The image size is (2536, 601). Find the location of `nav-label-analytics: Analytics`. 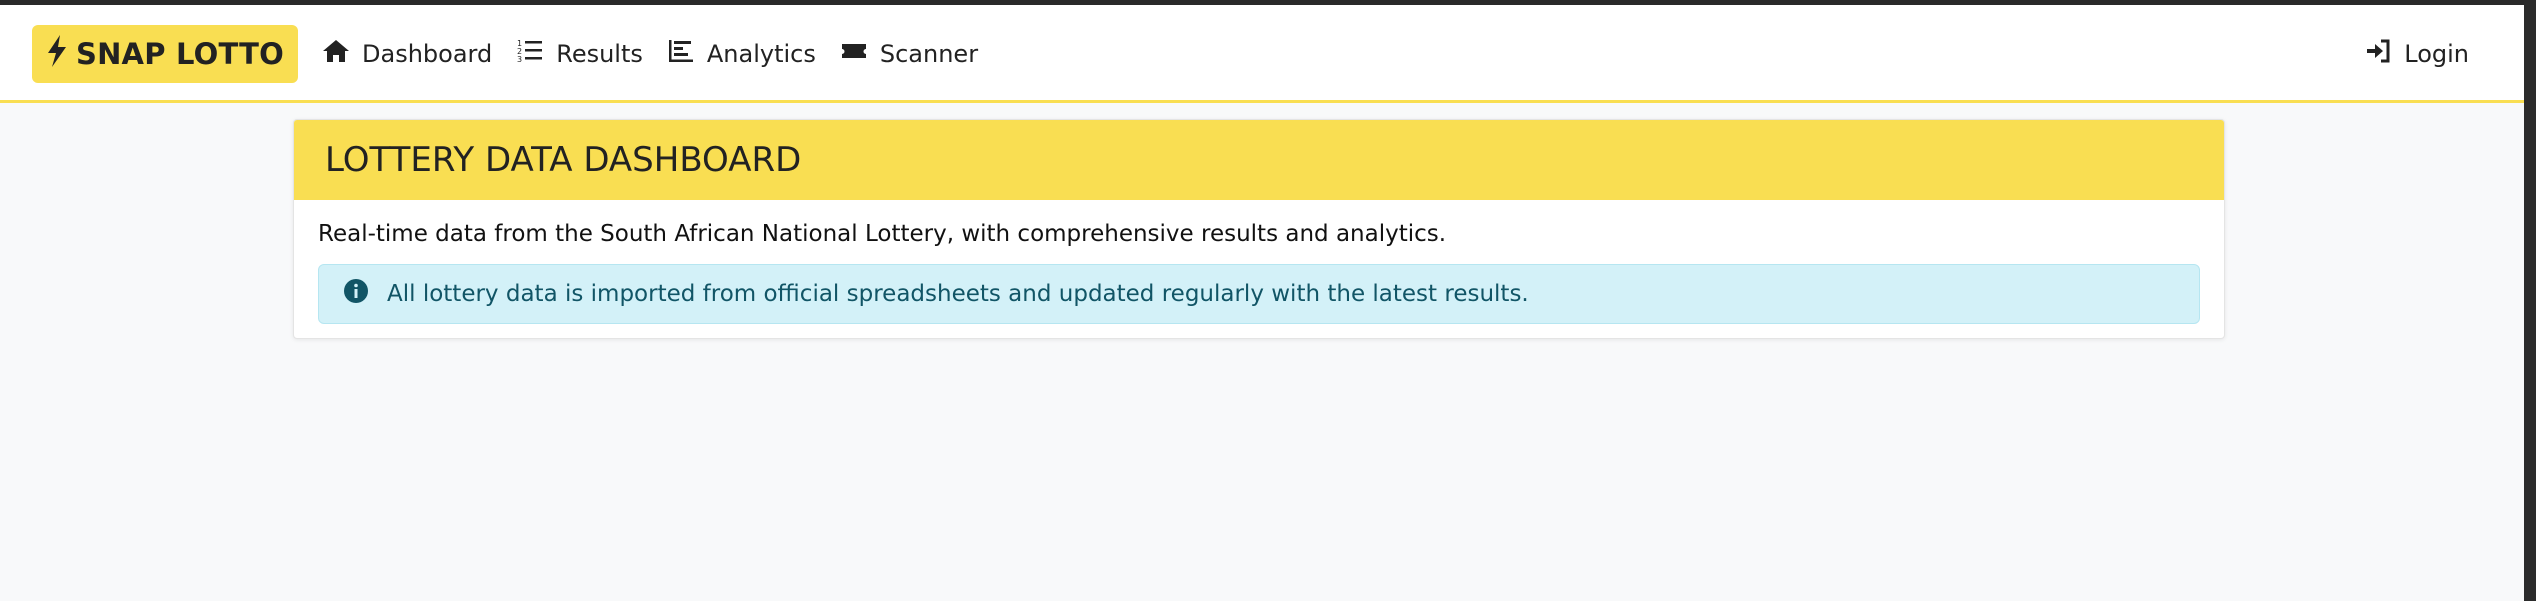

nav-label-analytics: Analytics is located at coordinates (761, 54).